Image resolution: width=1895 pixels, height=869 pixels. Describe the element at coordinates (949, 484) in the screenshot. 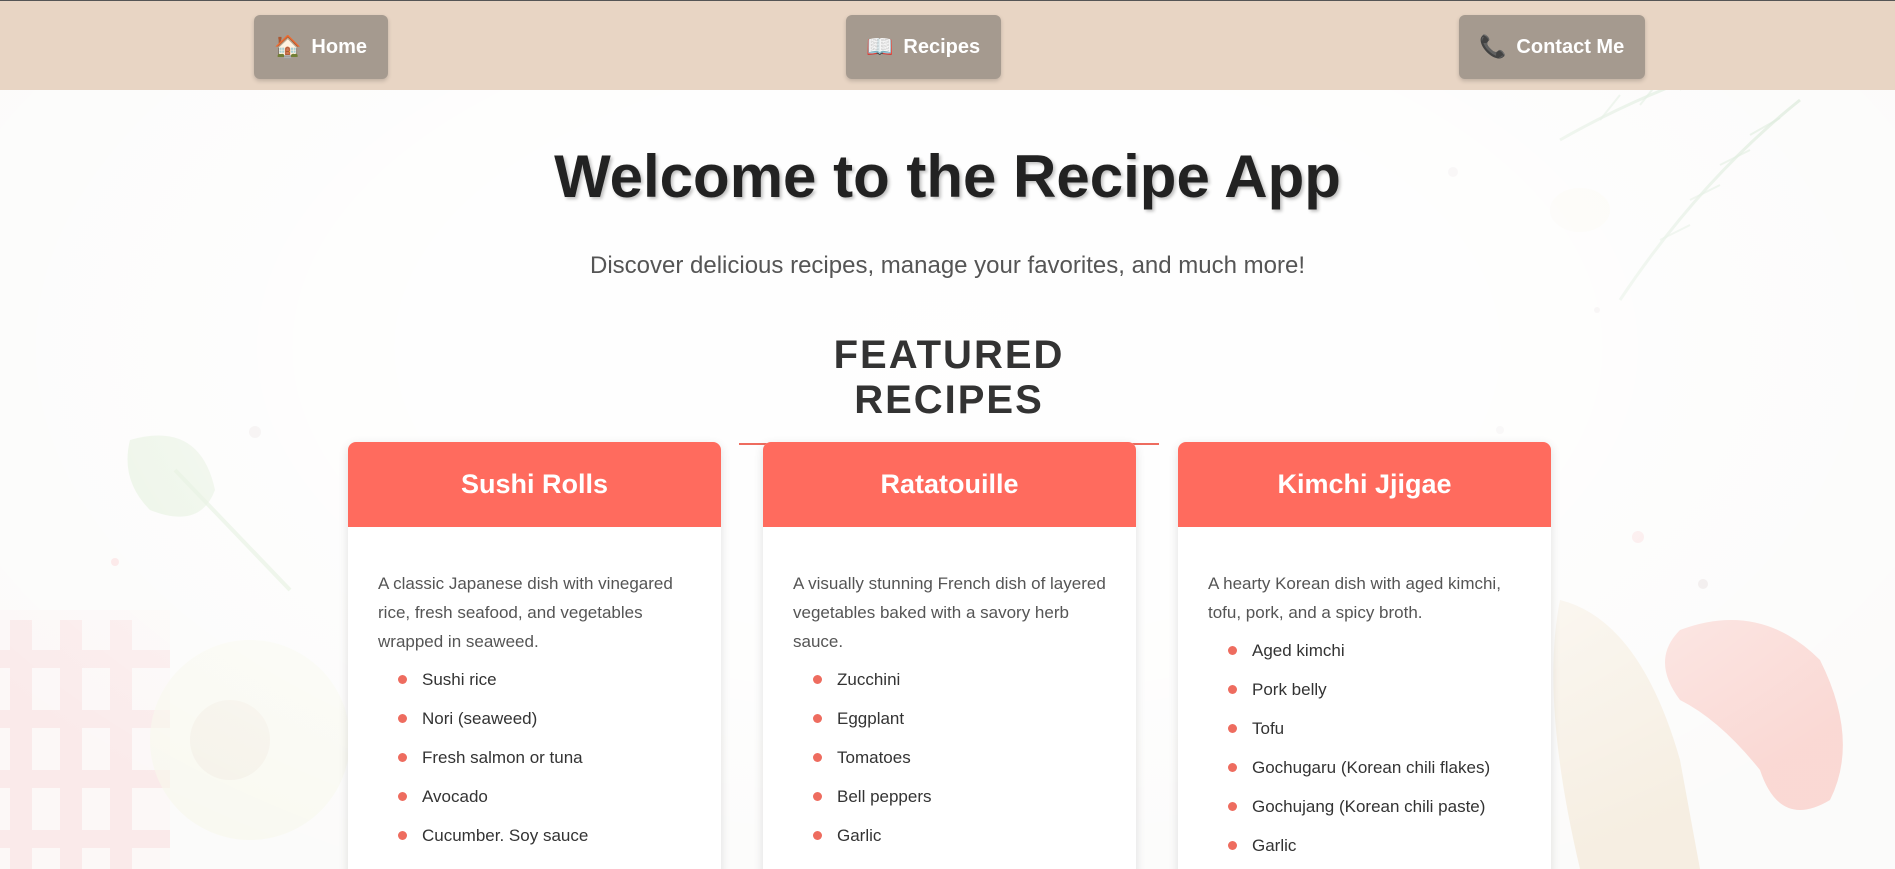

I see `recipe-card-title: Ratatouille` at that location.